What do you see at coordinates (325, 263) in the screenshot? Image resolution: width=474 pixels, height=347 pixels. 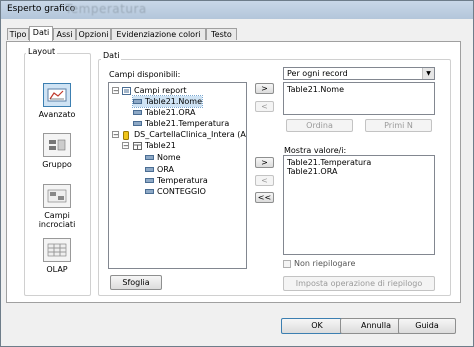 I see `no-summary-label: Non riepilogare` at bounding box center [325, 263].